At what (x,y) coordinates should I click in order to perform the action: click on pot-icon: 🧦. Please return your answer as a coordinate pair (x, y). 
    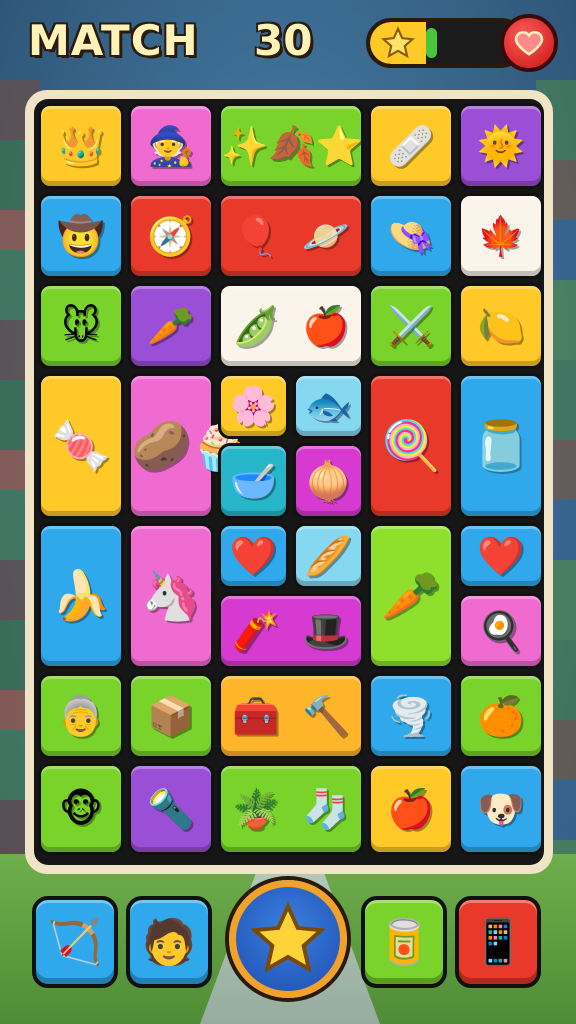
    Looking at the image, I should click on (326, 809).